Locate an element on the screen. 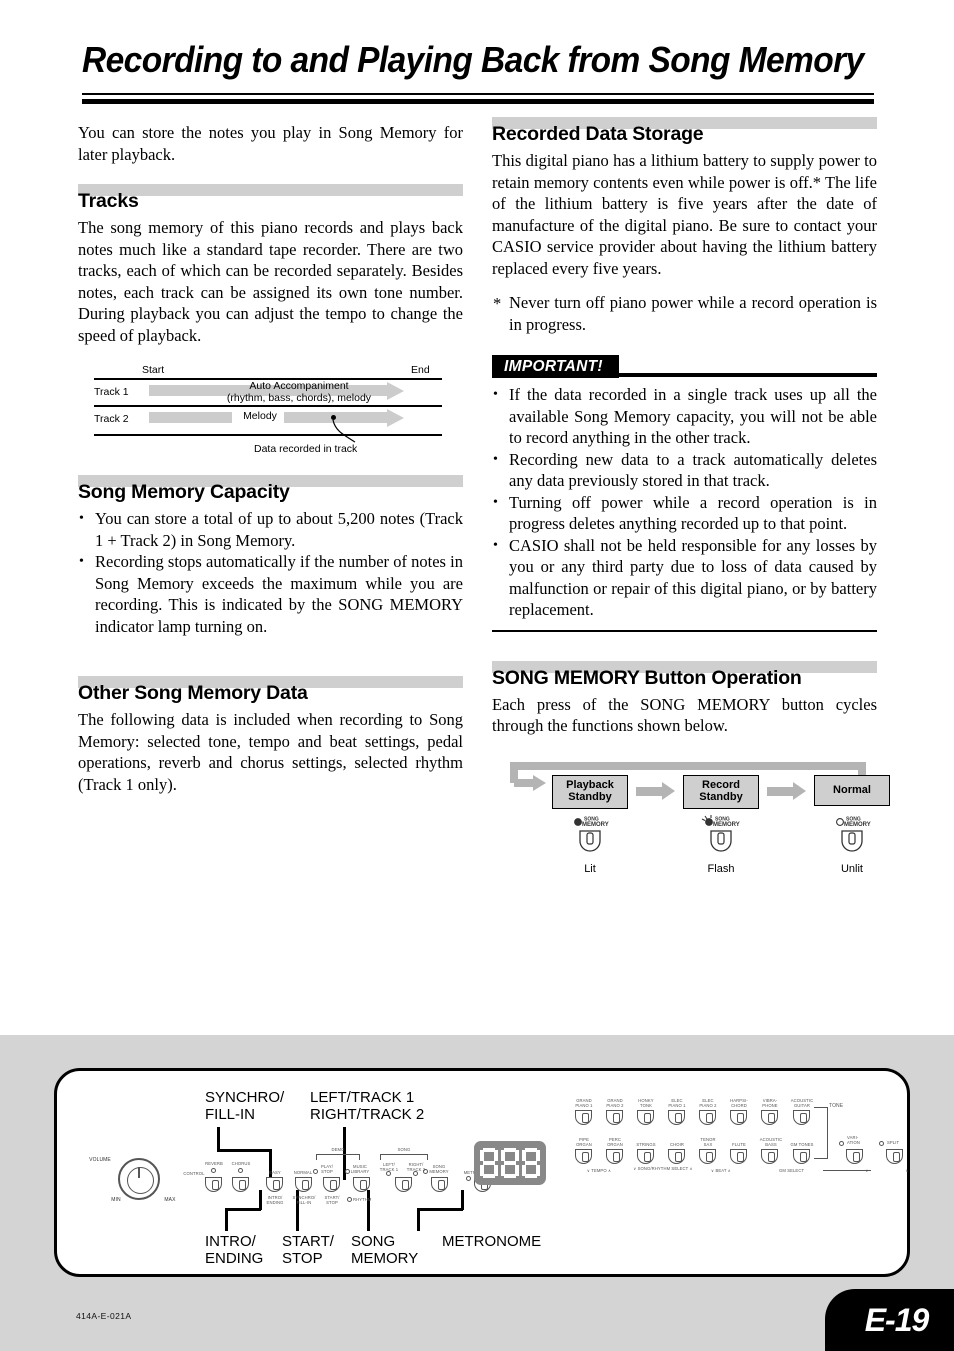  music-library-label: MUSIC LIBRARY is located at coordinates (360, 1169).